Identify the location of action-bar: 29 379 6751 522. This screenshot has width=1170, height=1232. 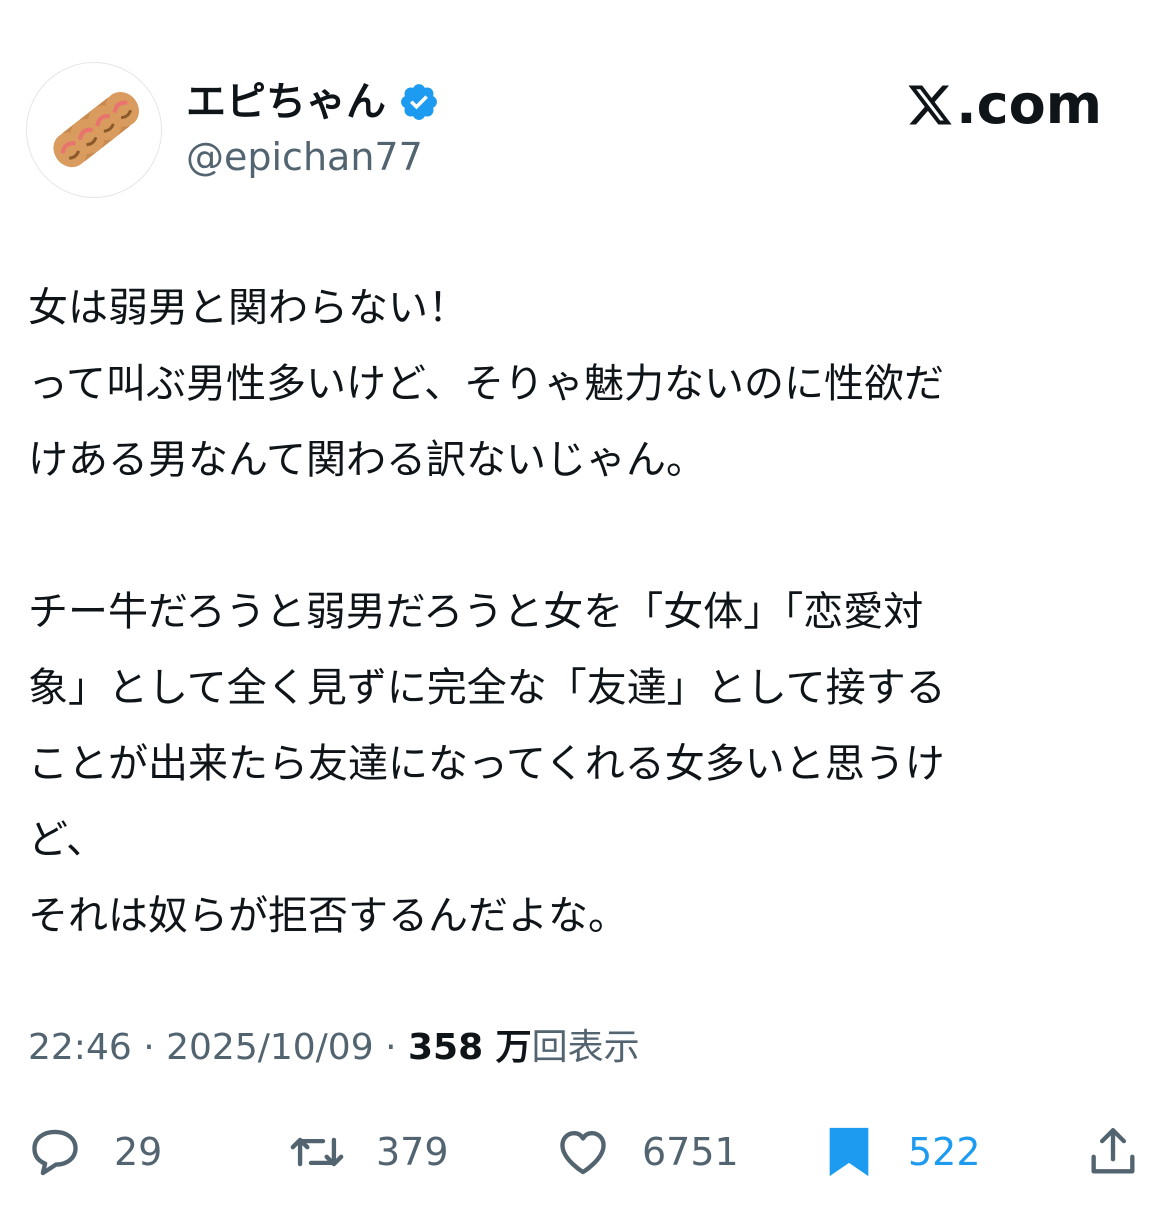
(586, 1152).